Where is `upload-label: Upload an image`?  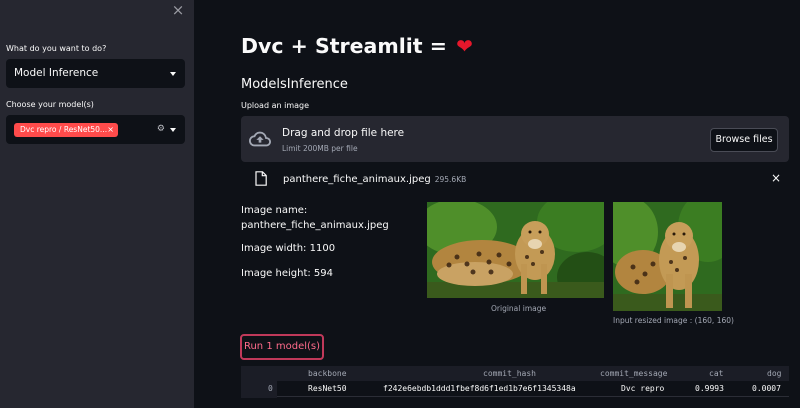 upload-label: Upload an image is located at coordinates (275, 105).